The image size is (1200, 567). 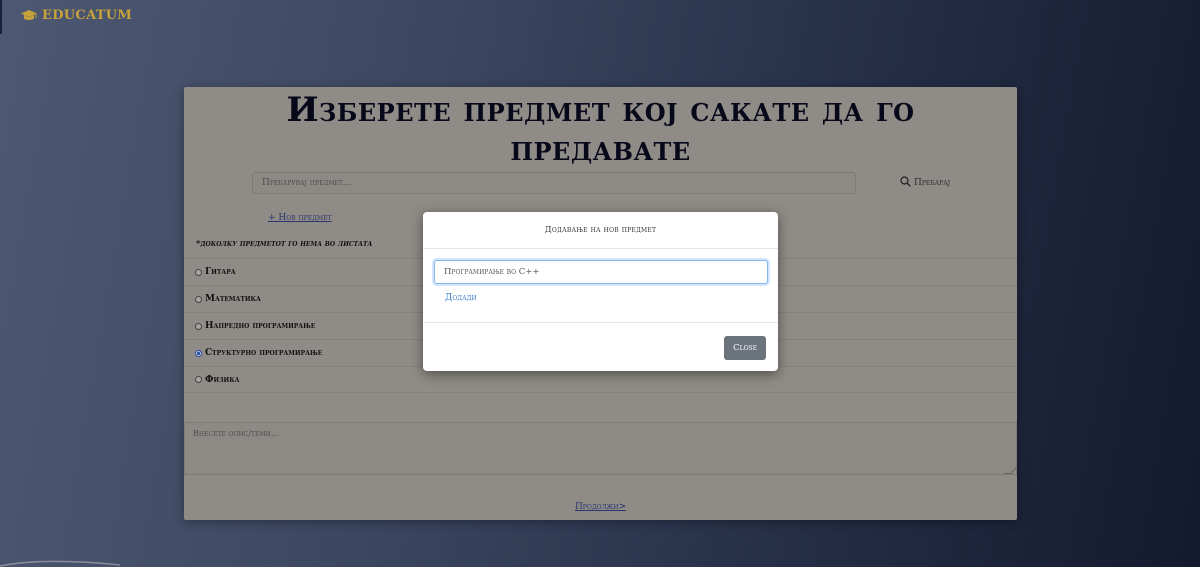 What do you see at coordinates (220, 272) in the screenshot?
I see `subject-label: Гитара` at bounding box center [220, 272].